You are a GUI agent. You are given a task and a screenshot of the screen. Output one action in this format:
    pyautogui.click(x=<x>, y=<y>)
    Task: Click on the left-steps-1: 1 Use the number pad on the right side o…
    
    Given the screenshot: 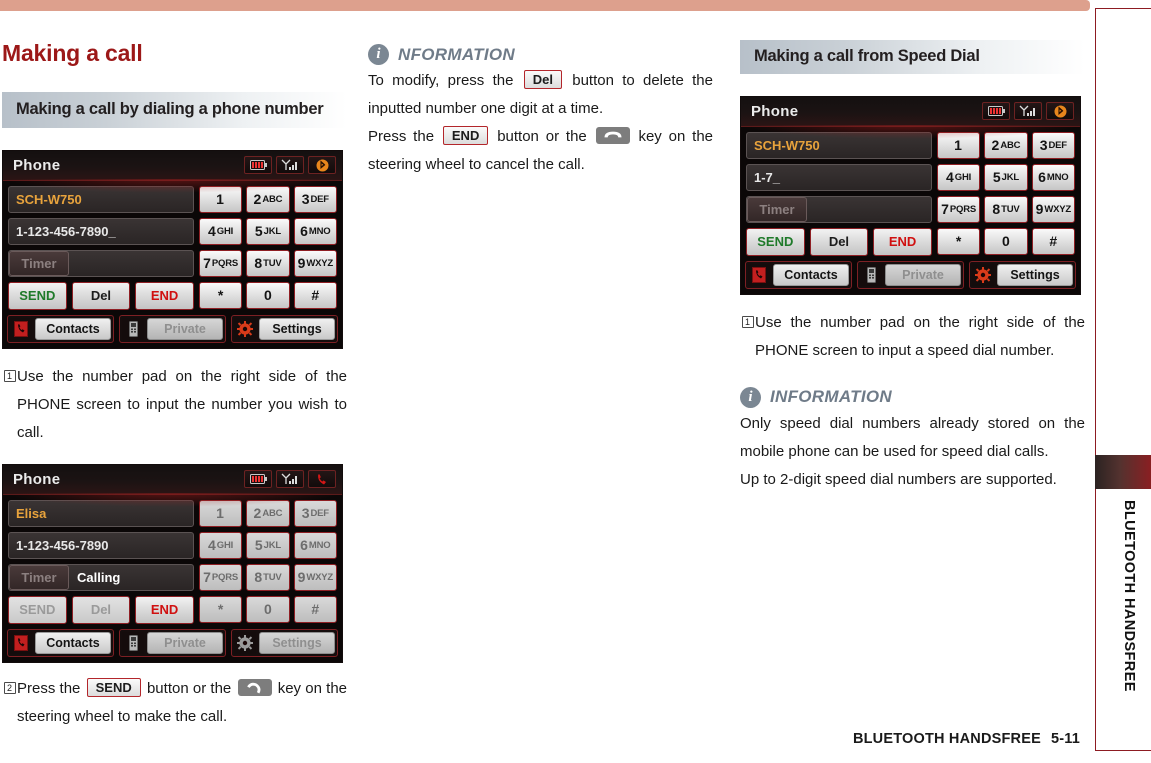 What is the action you would take?
    pyautogui.click(x=174, y=405)
    